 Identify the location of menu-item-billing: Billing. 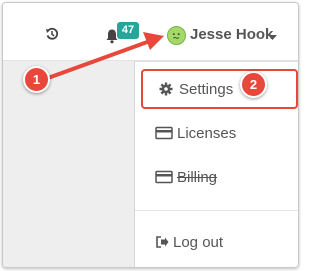
(216, 177).